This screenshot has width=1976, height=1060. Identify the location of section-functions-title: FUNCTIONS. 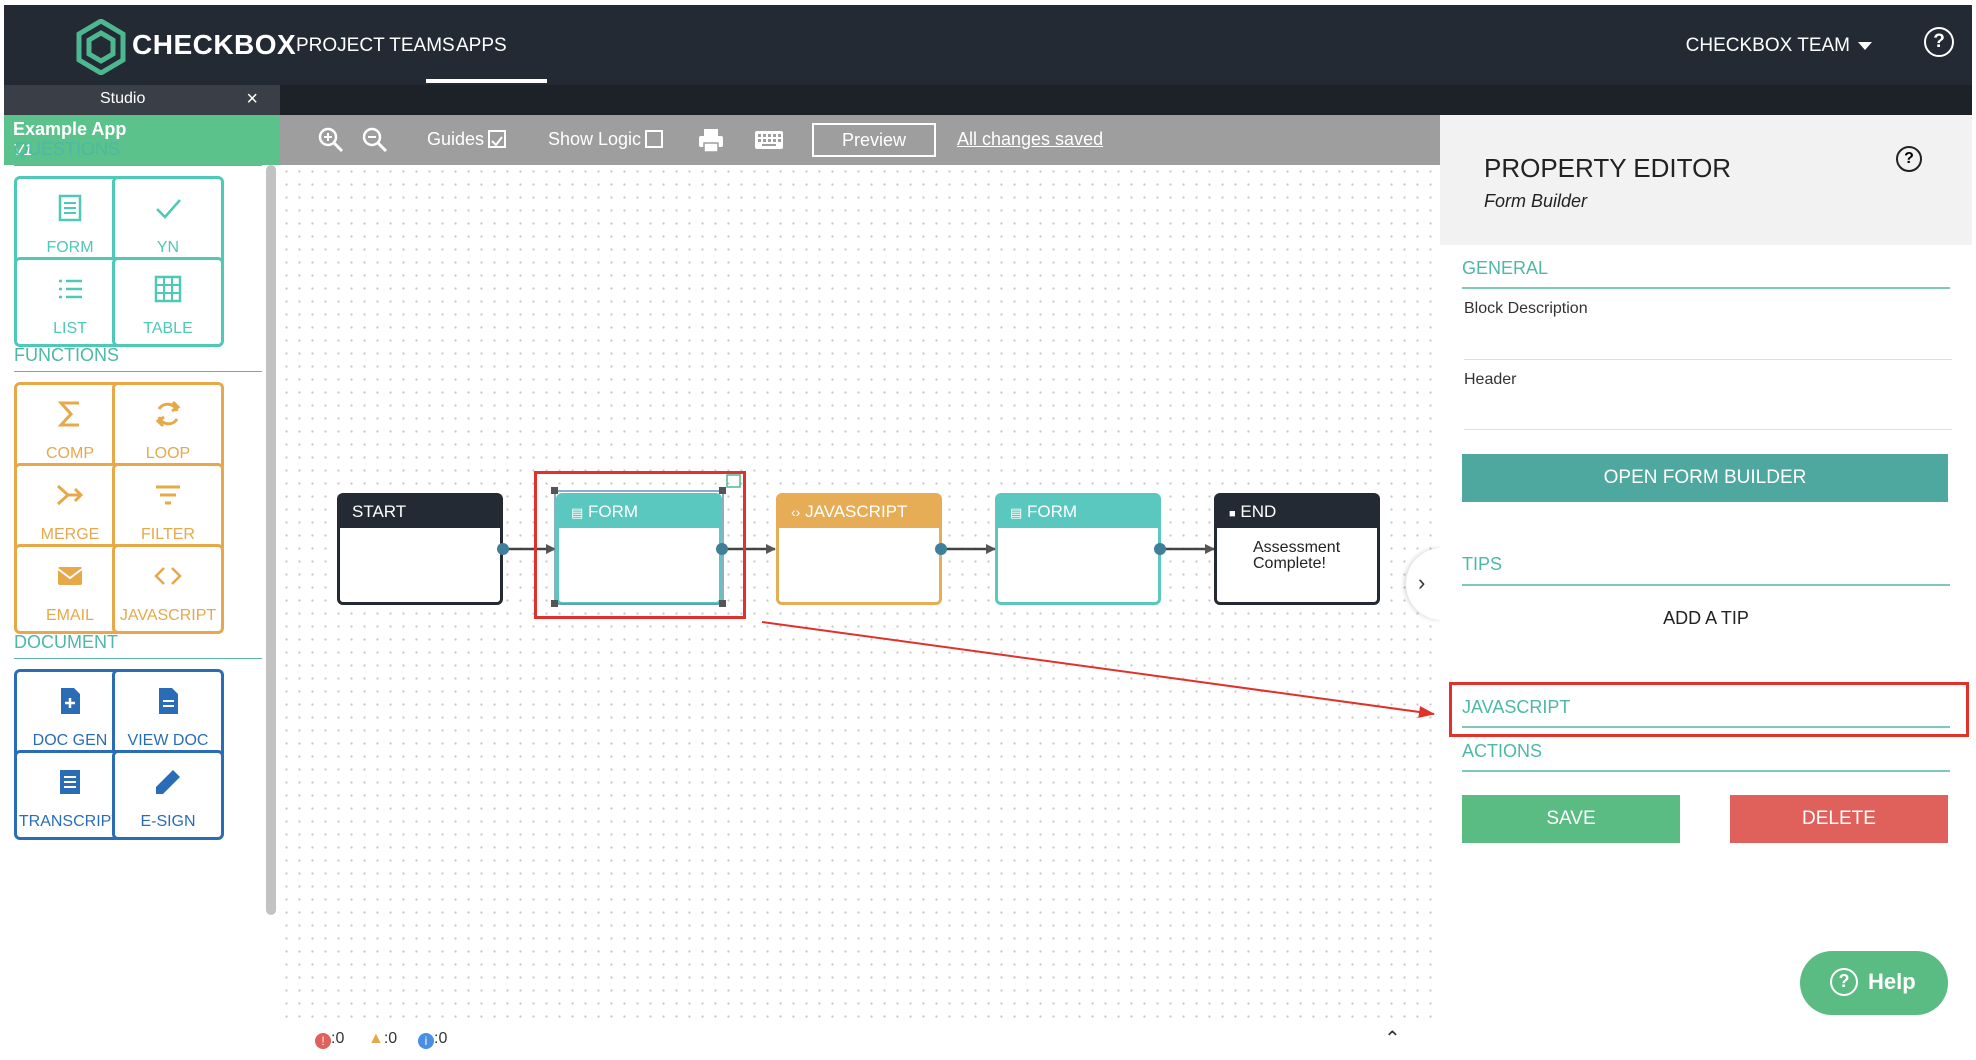
(66, 355).